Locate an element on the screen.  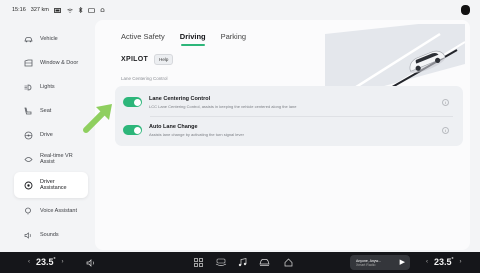
battery-icon is located at coordinates (57, 10).